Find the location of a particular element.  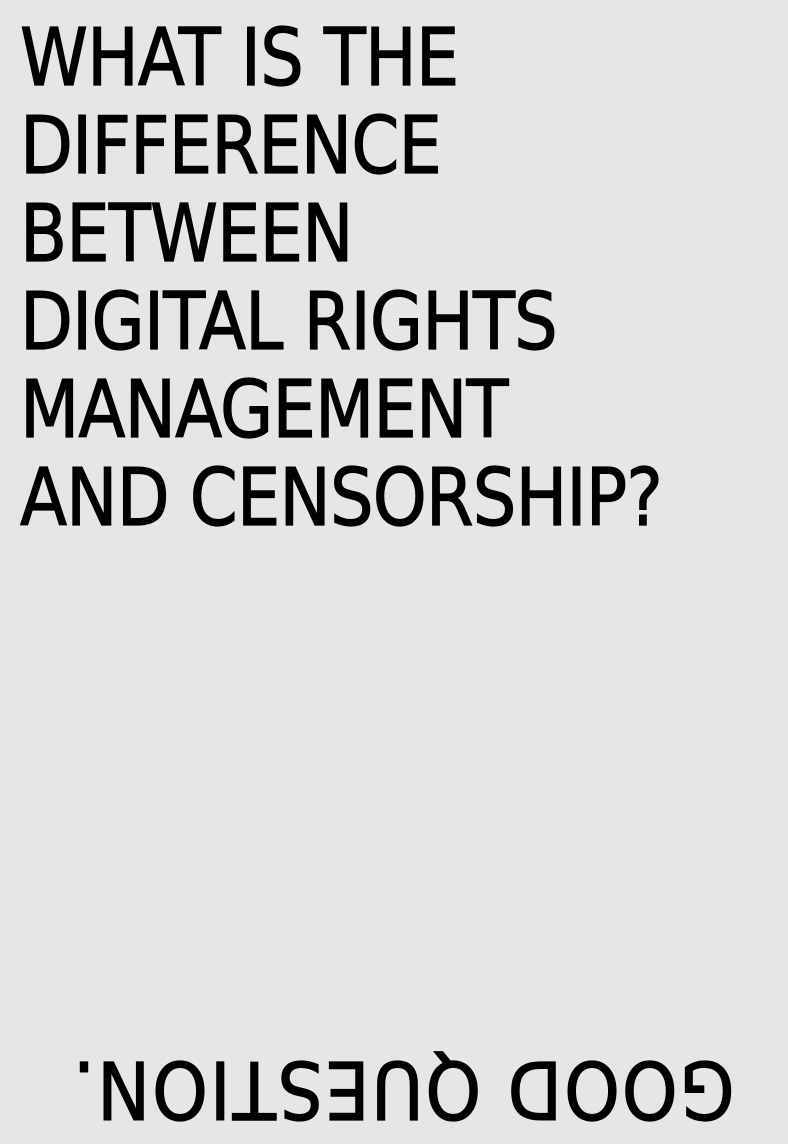

question-line-3: BETWEEN is located at coordinates (186, 234).